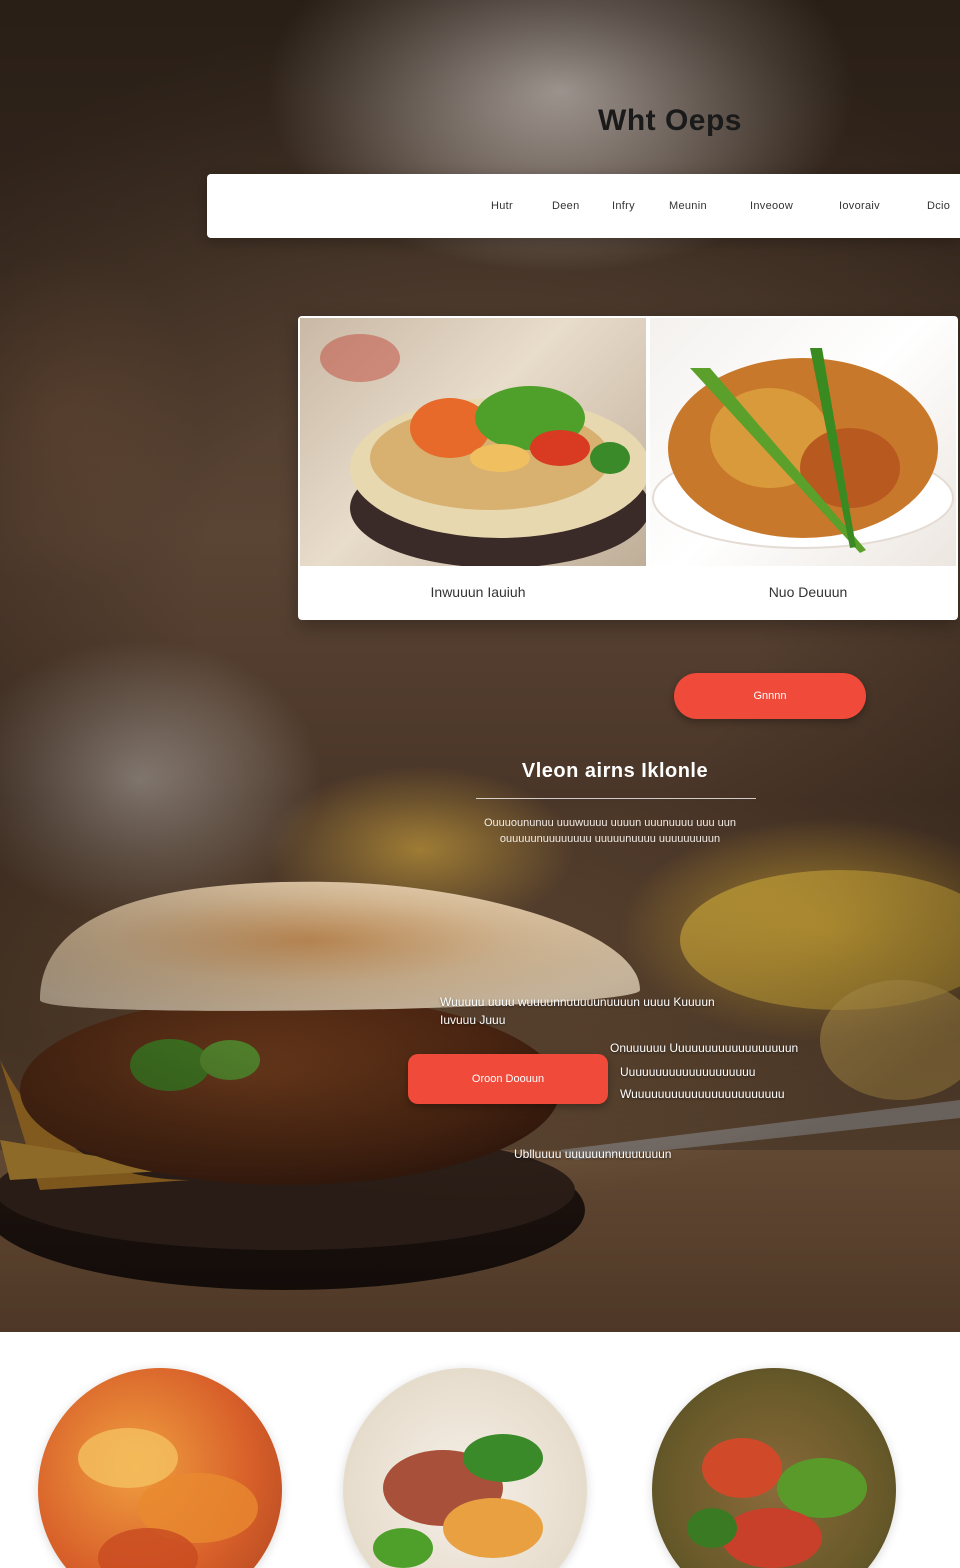 This screenshot has width=960, height=1568. I want to click on nav-item-7: Dcio, so click(938, 206).